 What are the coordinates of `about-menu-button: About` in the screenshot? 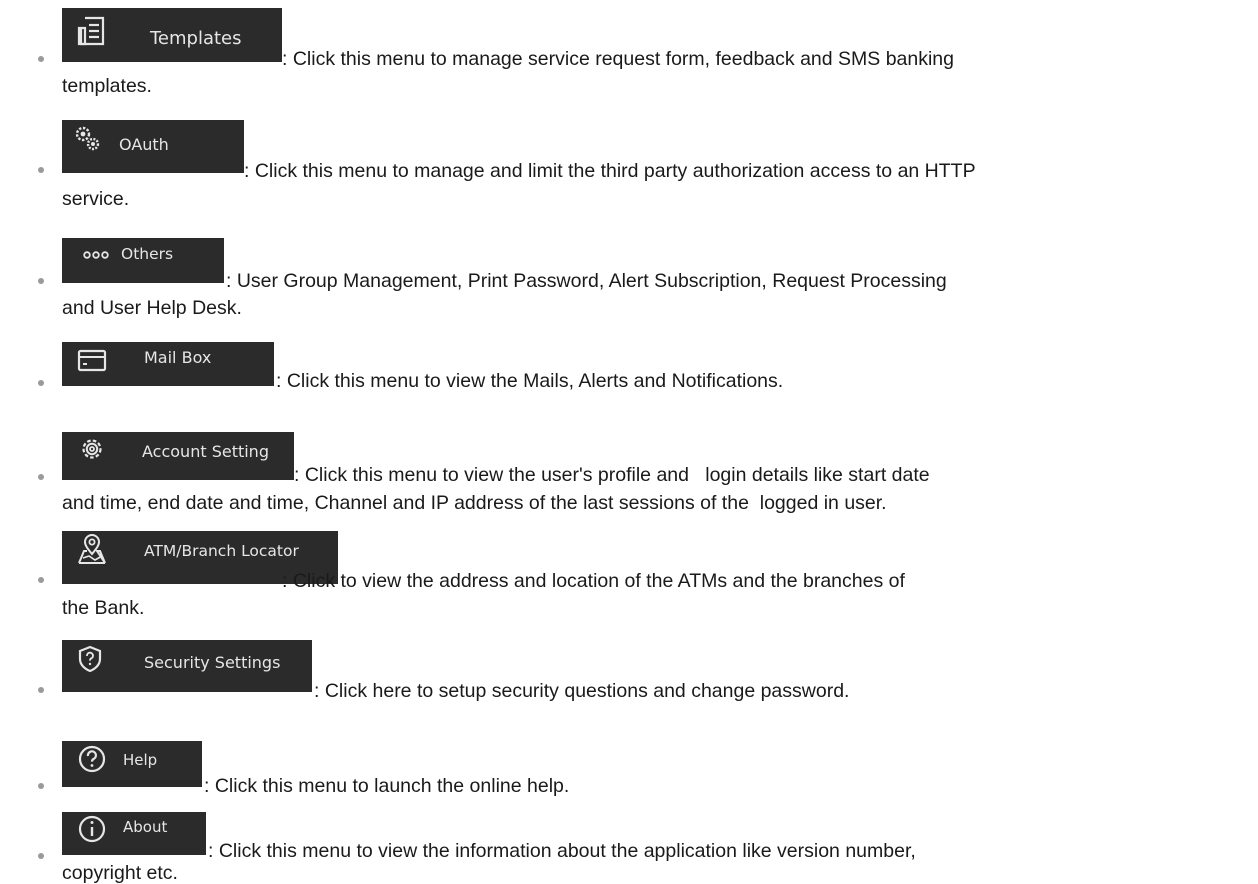 It's located at (134, 833).